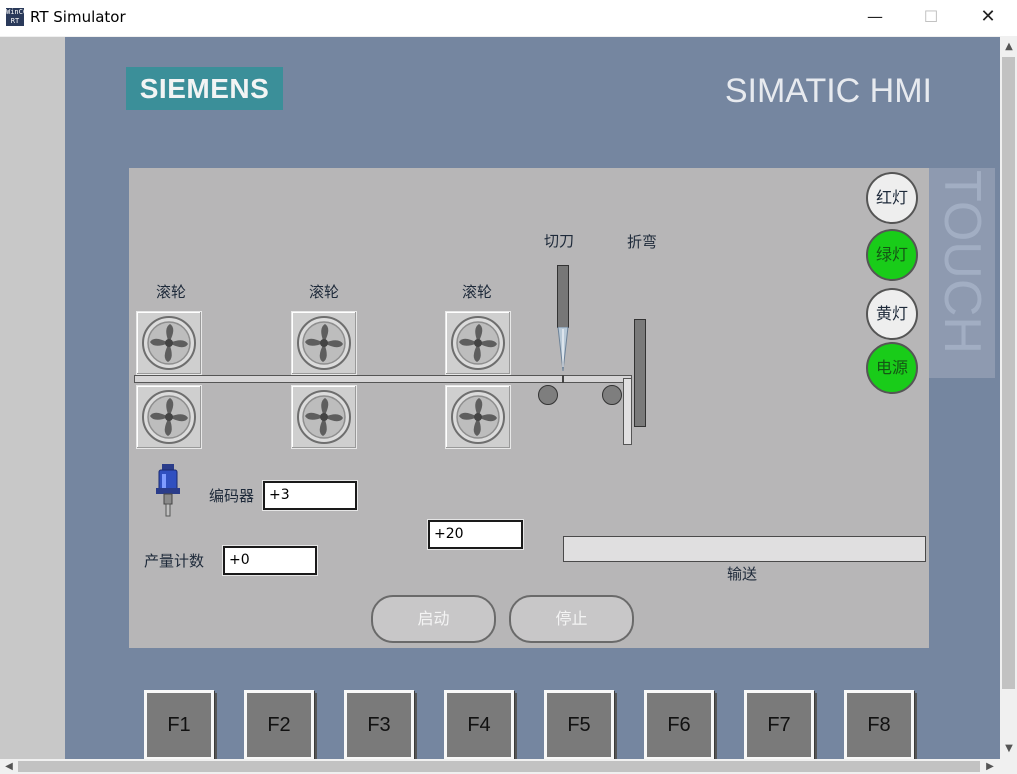  What do you see at coordinates (563, 349) in the screenshot?
I see `cutter-blade-icon` at bounding box center [563, 349].